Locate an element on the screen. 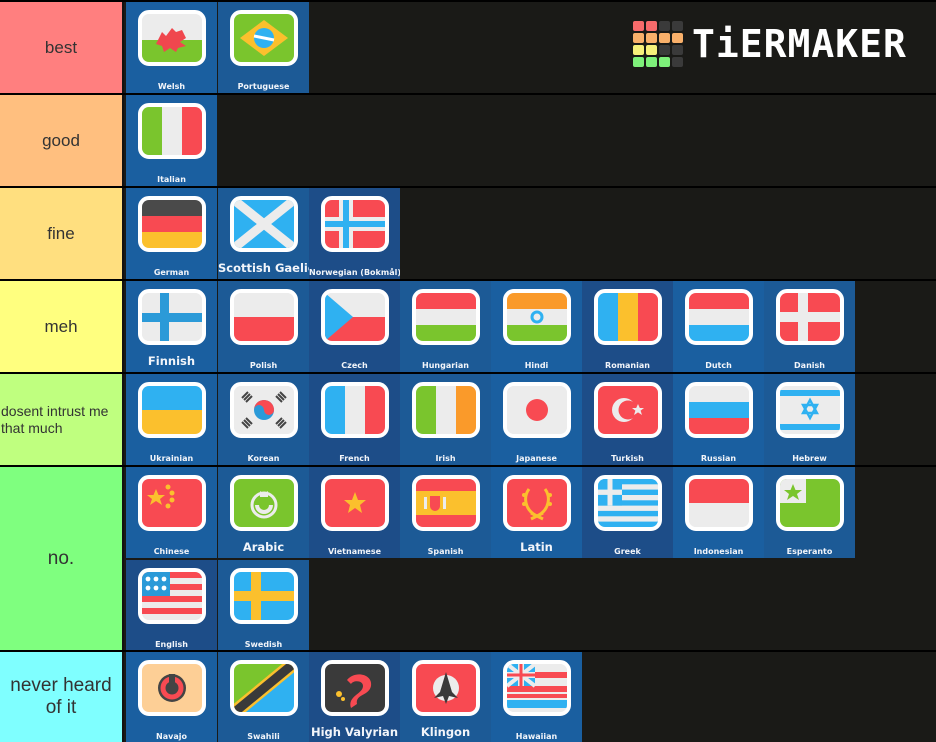  tier-item-name: Russian is located at coordinates (718, 458).